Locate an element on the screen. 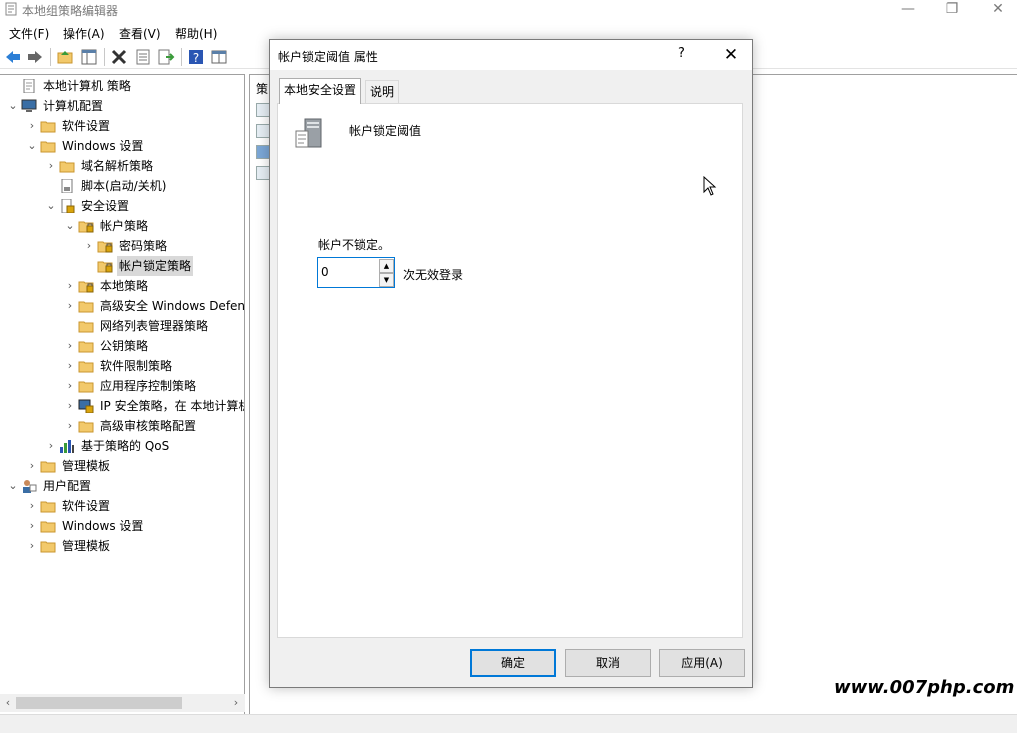  export-list-icon is located at coordinates (166, 57).